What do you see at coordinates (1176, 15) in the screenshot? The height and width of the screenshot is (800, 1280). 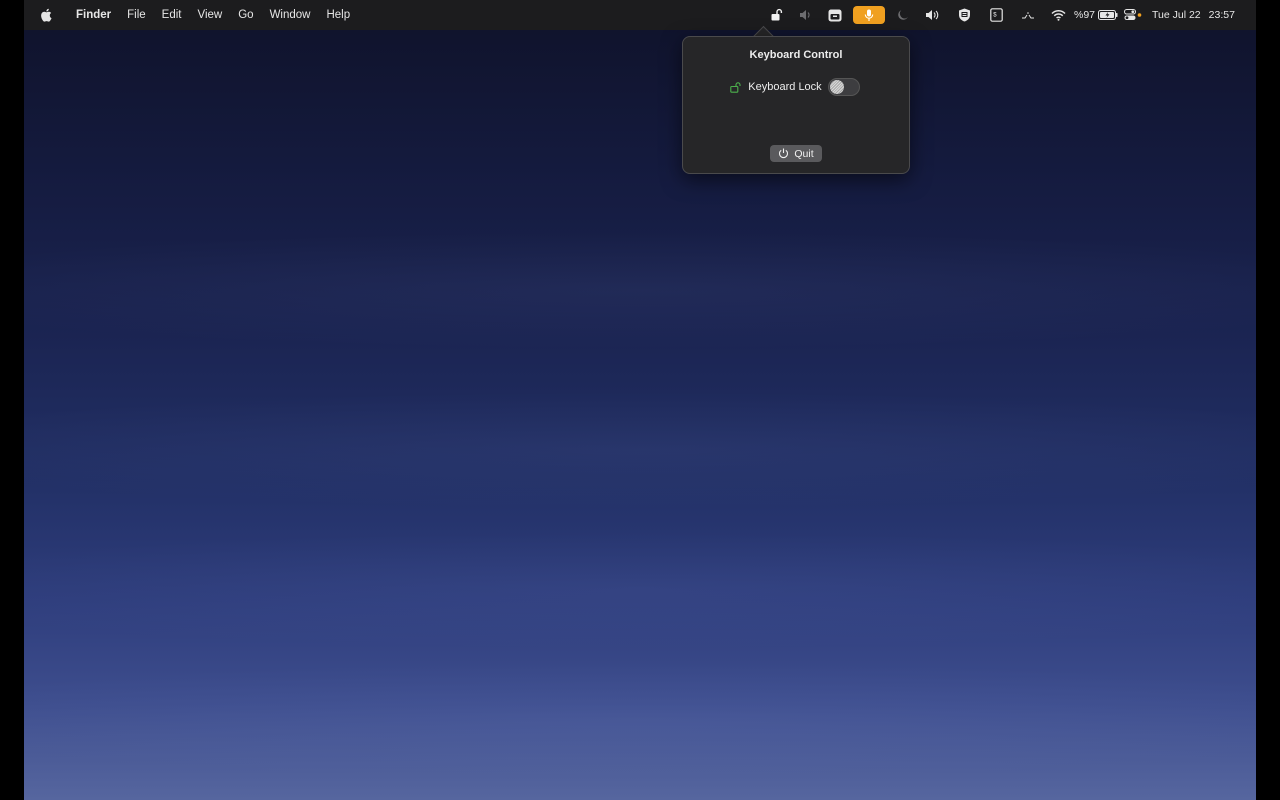 I see `date-text: Tue Jul 22` at bounding box center [1176, 15].